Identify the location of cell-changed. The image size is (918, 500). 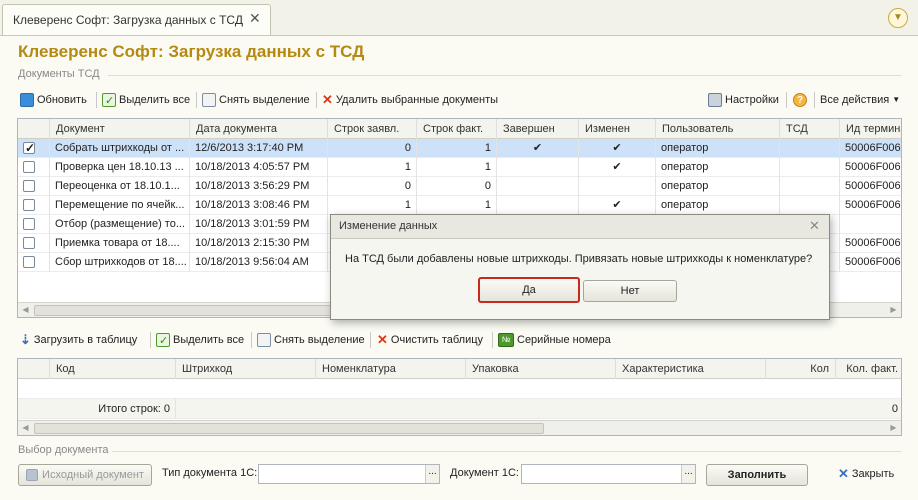
(617, 186).